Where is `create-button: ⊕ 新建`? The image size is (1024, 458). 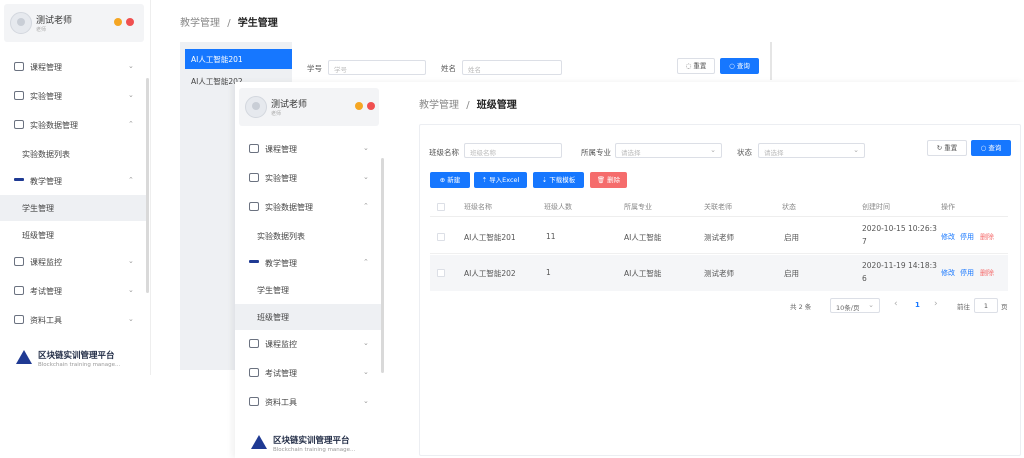
create-button: ⊕ 新建 is located at coordinates (450, 180).